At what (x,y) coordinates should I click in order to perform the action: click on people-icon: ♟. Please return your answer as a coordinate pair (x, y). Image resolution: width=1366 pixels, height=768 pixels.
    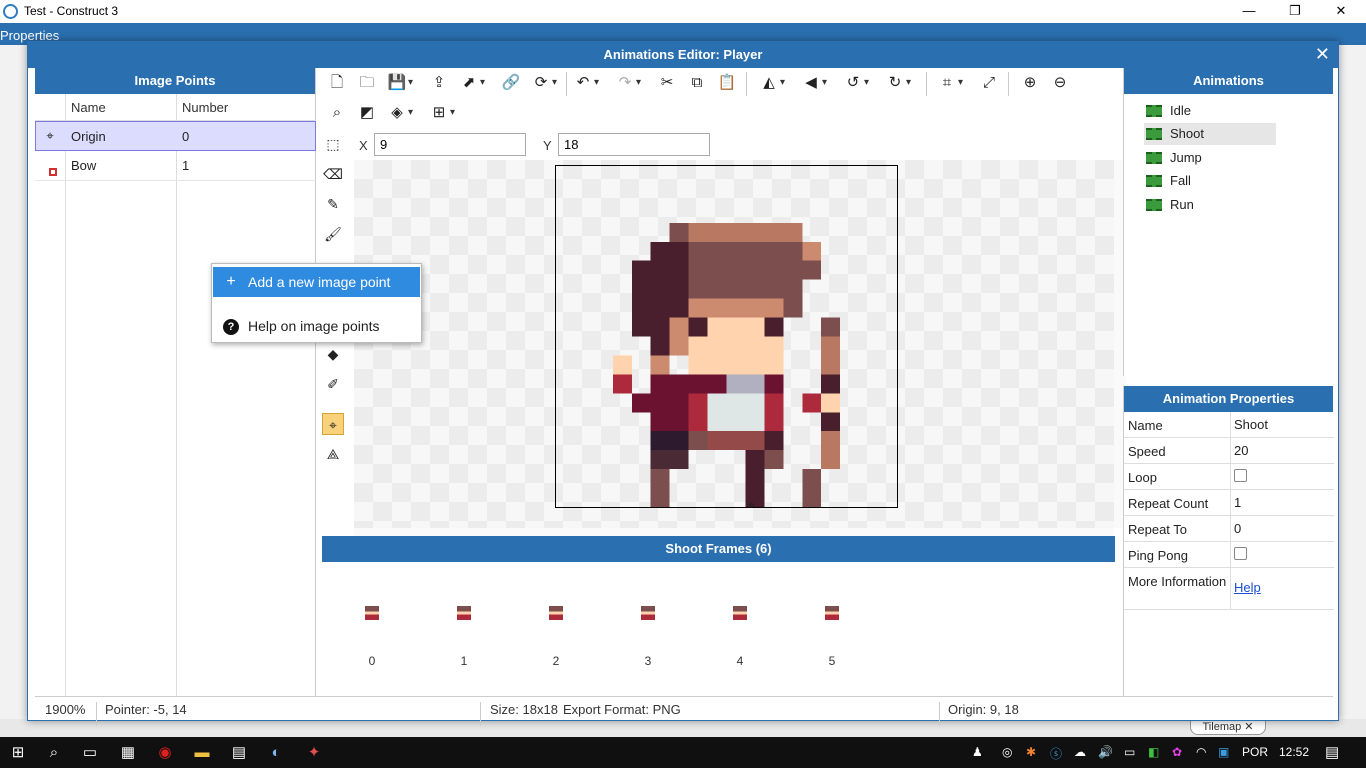
    Looking at the image, I should click on (977, 752).